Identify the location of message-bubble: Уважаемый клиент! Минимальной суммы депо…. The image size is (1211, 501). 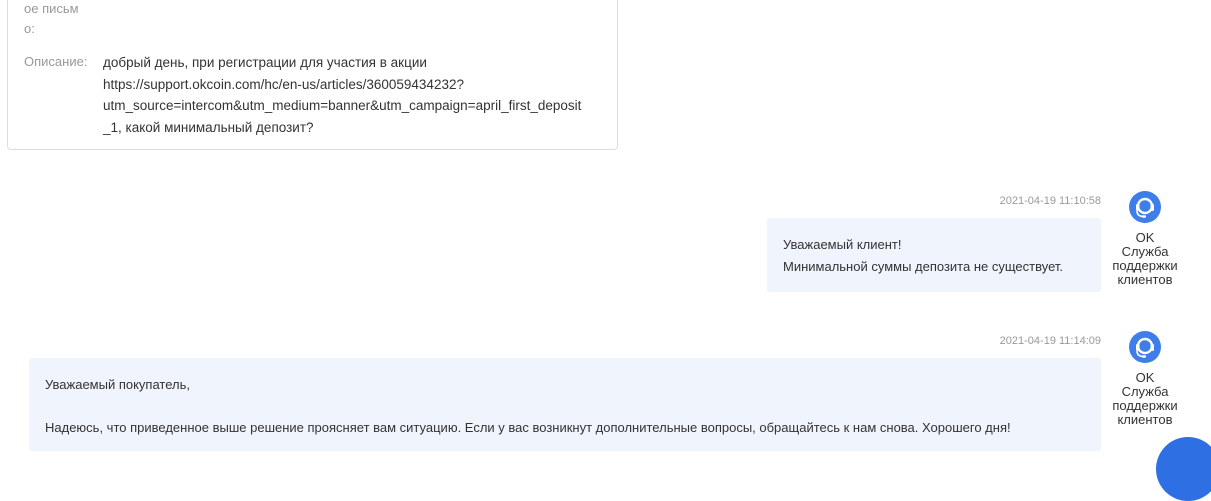
(934, 255).